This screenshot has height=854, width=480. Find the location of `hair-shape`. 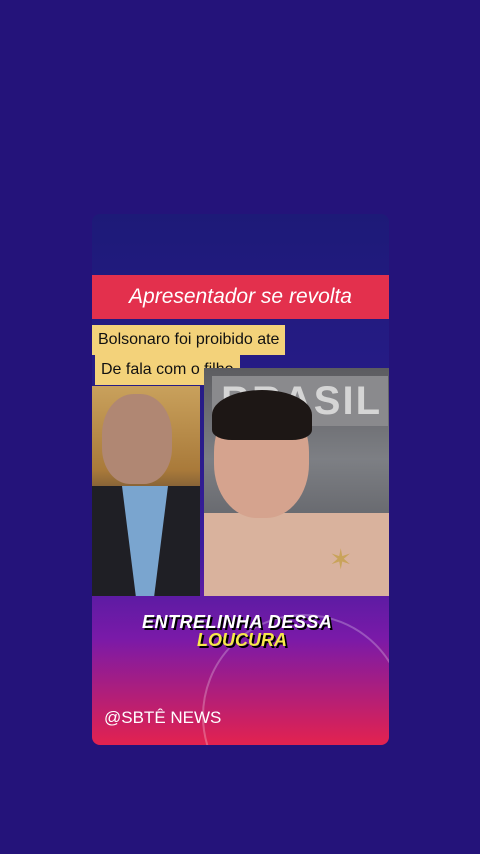

hair-shape is located at coordinates (262, 415).